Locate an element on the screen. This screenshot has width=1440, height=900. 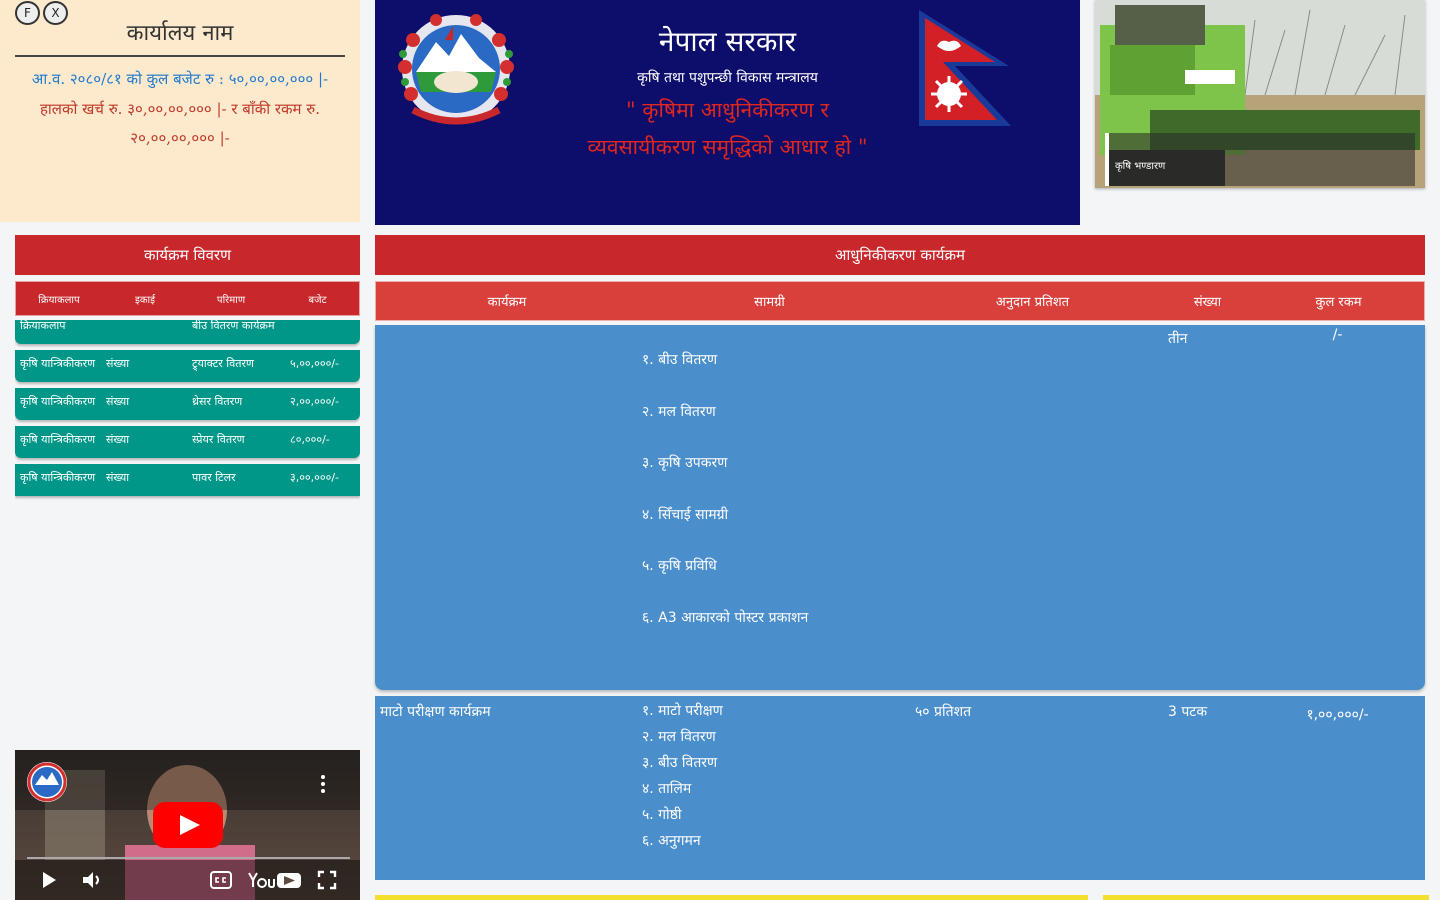
footer-strip-left is located at coordinates (731, 897).